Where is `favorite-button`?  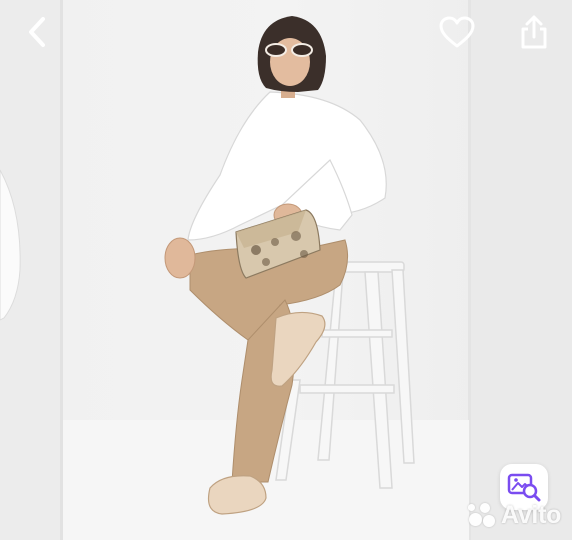
favorite-button is located at coordinates (457, 32).